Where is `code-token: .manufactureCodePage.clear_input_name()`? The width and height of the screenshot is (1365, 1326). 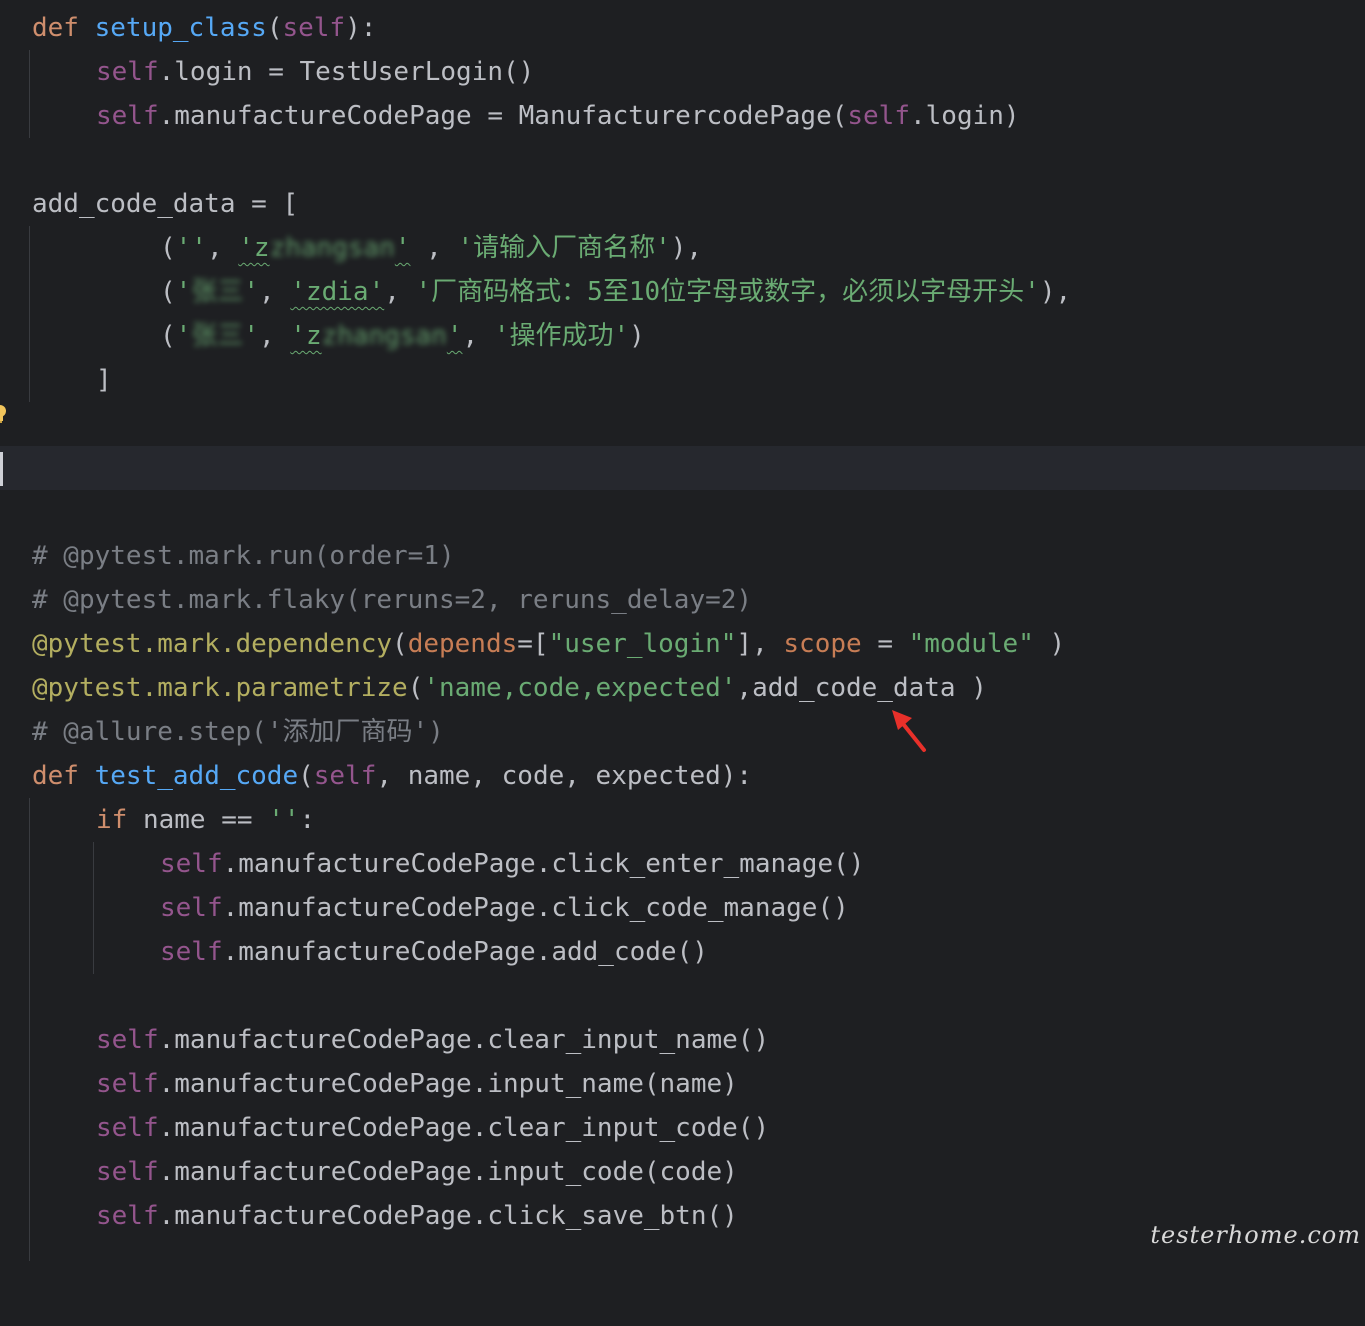 code-token: .manufactureCodePage.clear_input_name() is located at coordinates (464, 1040).